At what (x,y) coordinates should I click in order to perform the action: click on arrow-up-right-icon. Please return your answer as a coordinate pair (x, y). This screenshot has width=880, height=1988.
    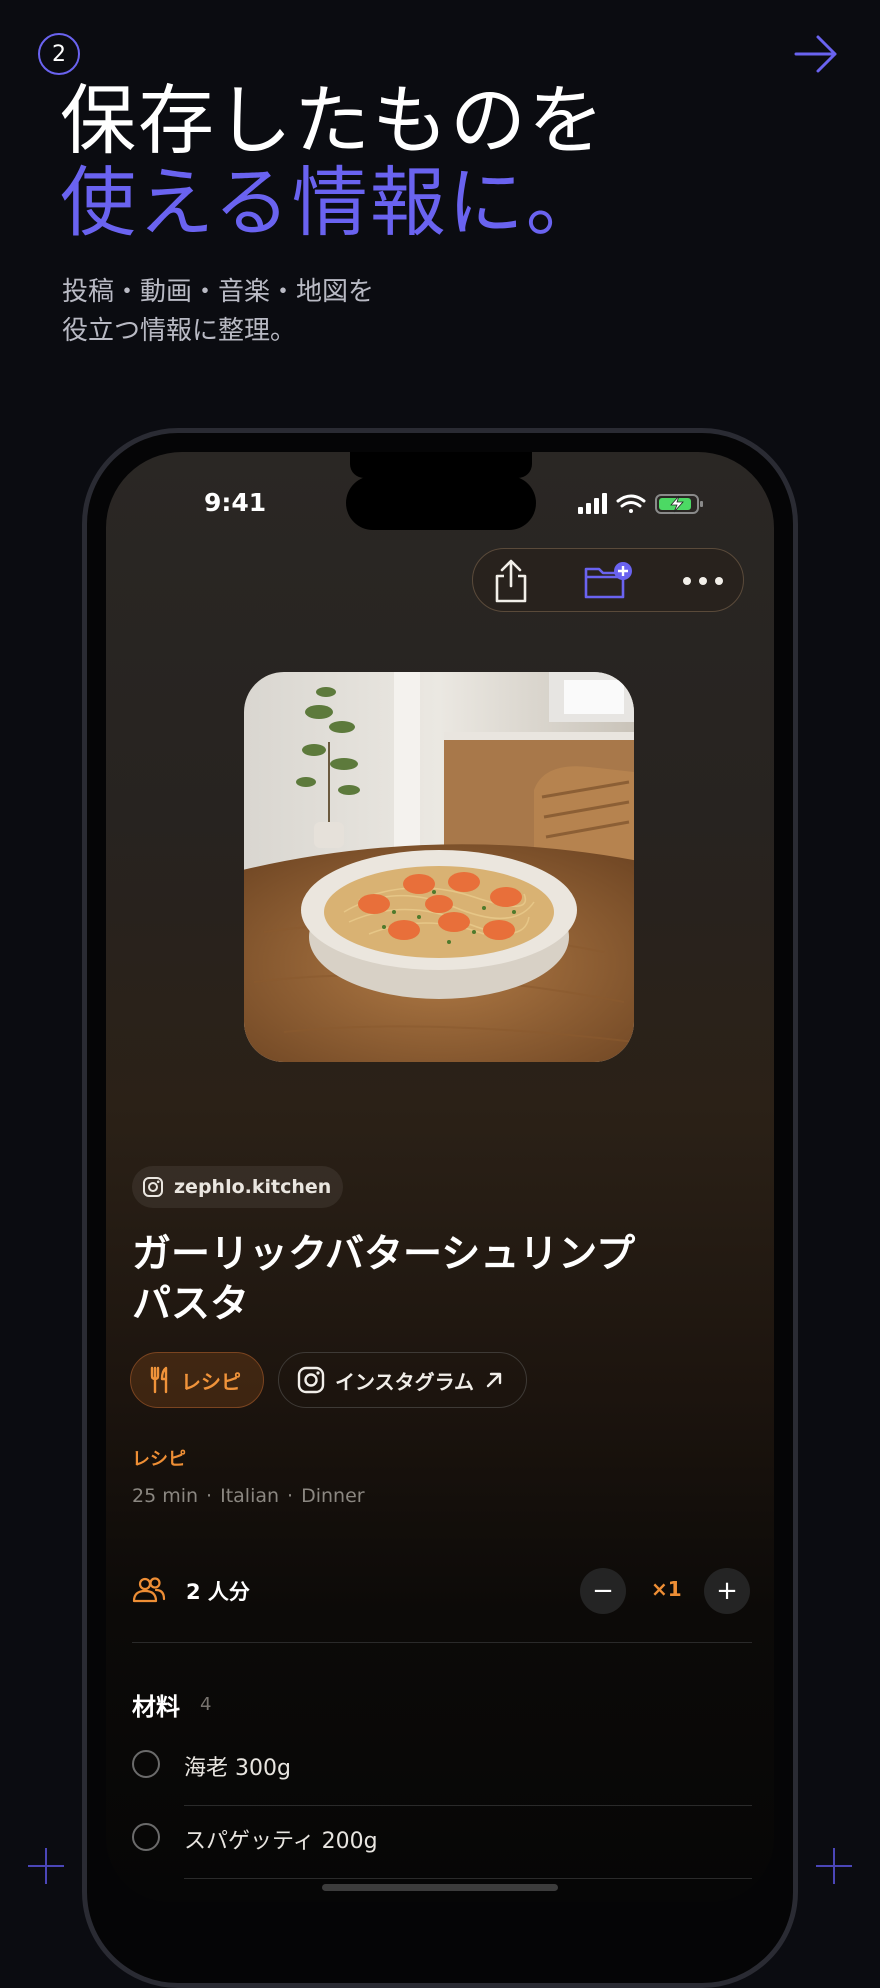
    Looking at the image, I should click on (494, 1380).